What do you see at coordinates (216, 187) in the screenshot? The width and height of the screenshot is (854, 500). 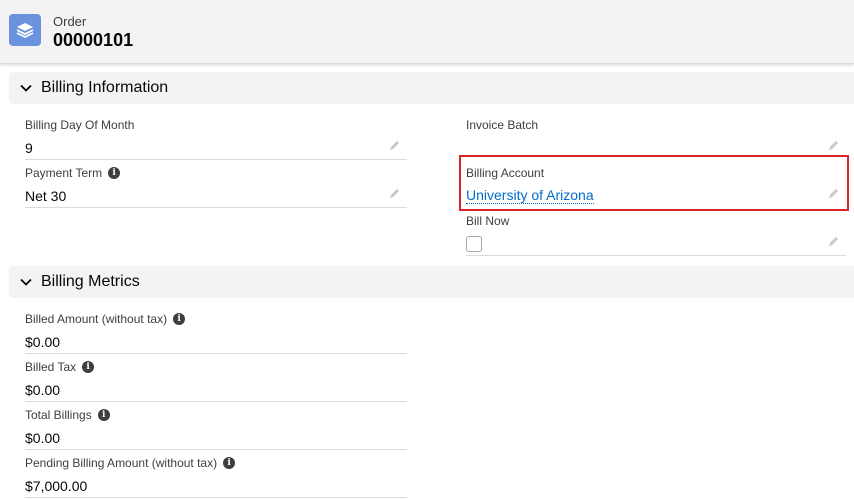 I see `field-payment-term: Payment Term i Net 30` at bounding box center [216, 187].